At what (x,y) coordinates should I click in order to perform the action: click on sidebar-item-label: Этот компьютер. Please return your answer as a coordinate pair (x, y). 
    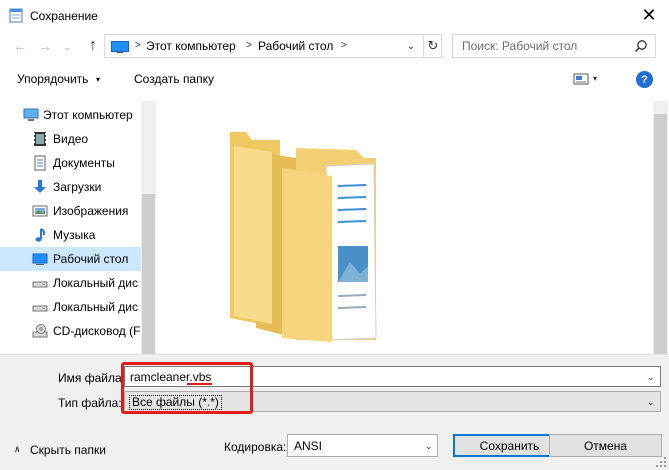
    Looking at the image, I should click on (88, 115).